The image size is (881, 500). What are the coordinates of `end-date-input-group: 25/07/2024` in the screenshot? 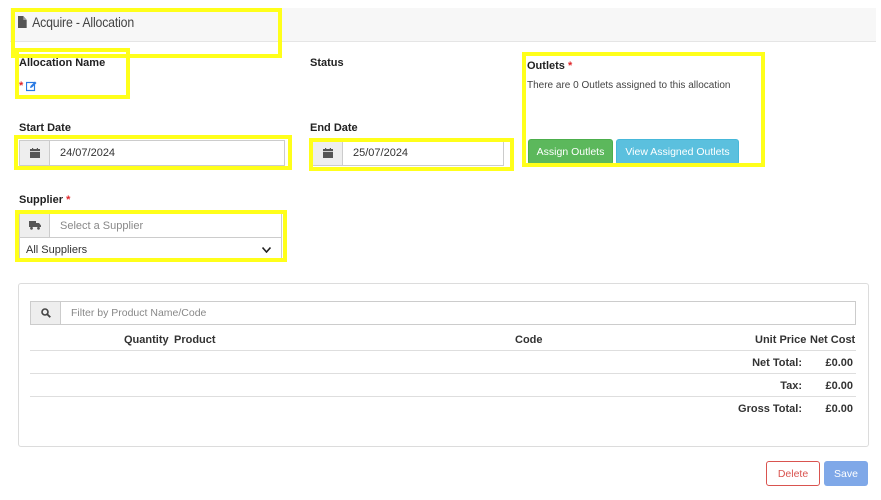 It's located at (408, 153).